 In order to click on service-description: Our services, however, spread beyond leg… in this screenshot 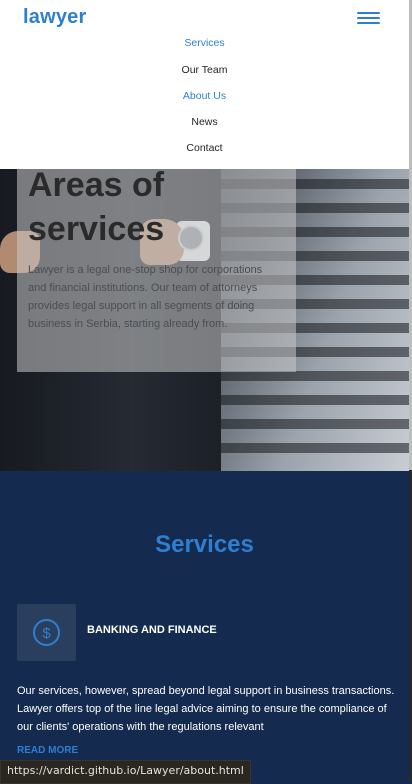, I will do `click(206, 709)`.